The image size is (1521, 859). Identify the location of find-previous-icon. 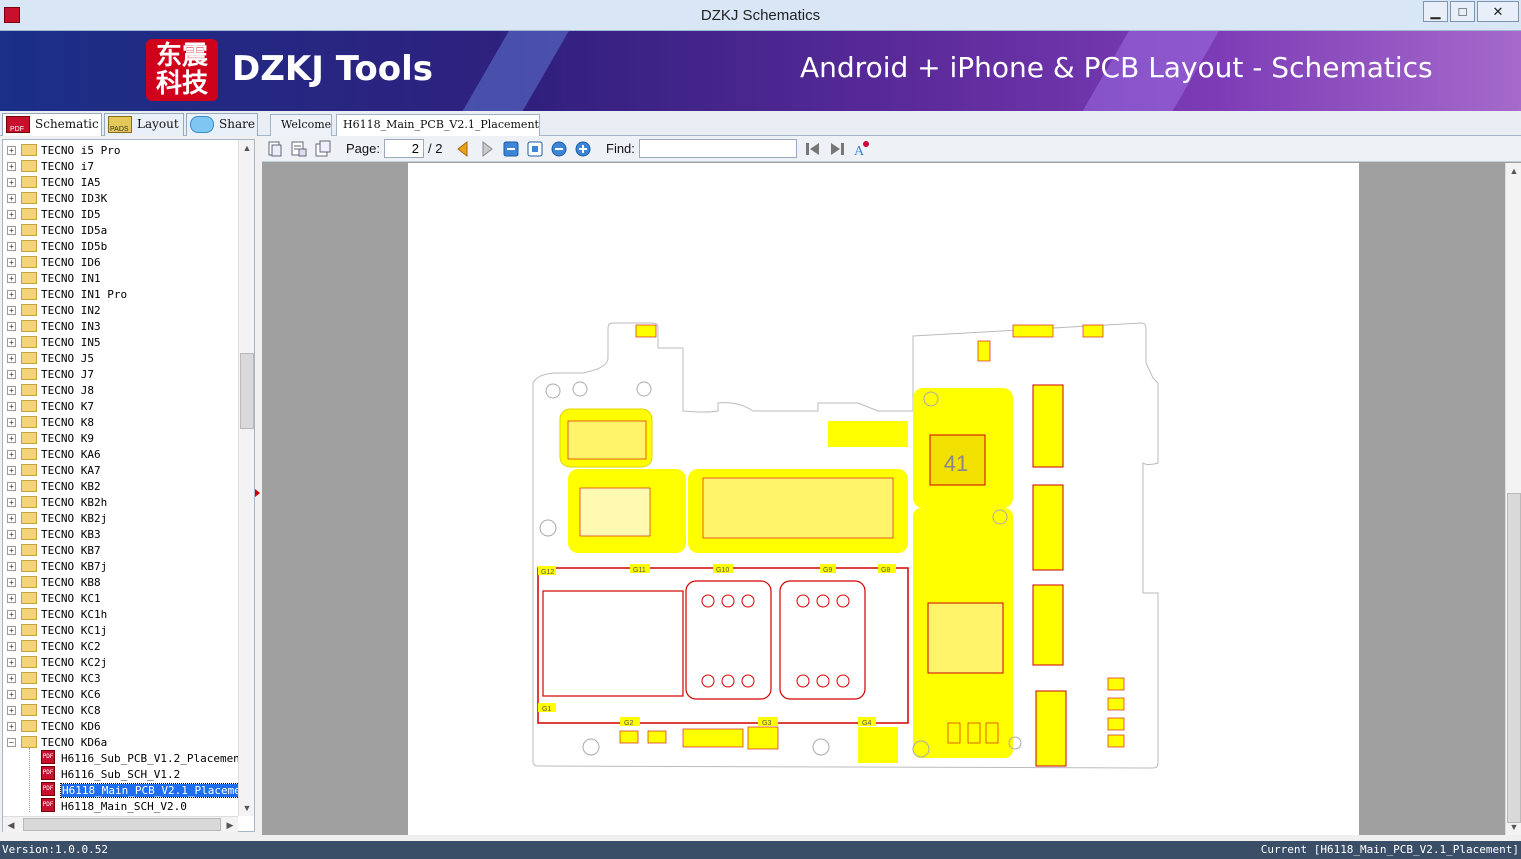
(813, 149).